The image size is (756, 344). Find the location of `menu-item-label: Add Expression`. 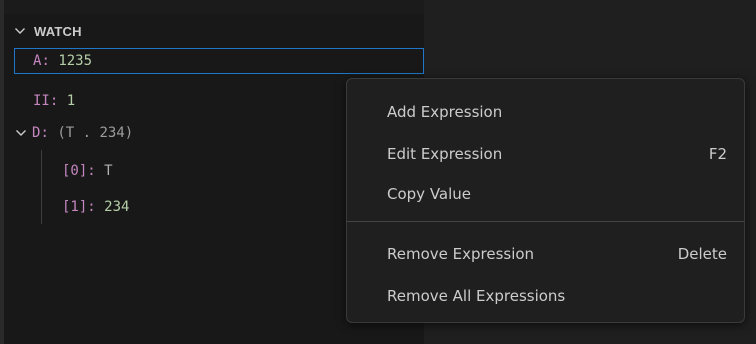

menu-item-label: Add Expression is located at coordinates (445, 112).